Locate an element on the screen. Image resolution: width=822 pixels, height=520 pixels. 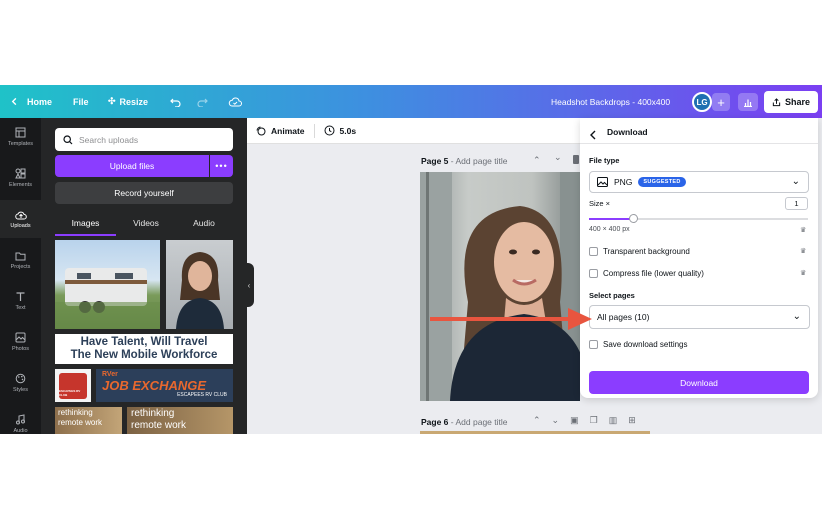
lock-icon-top is located at coordinates (576, 159).